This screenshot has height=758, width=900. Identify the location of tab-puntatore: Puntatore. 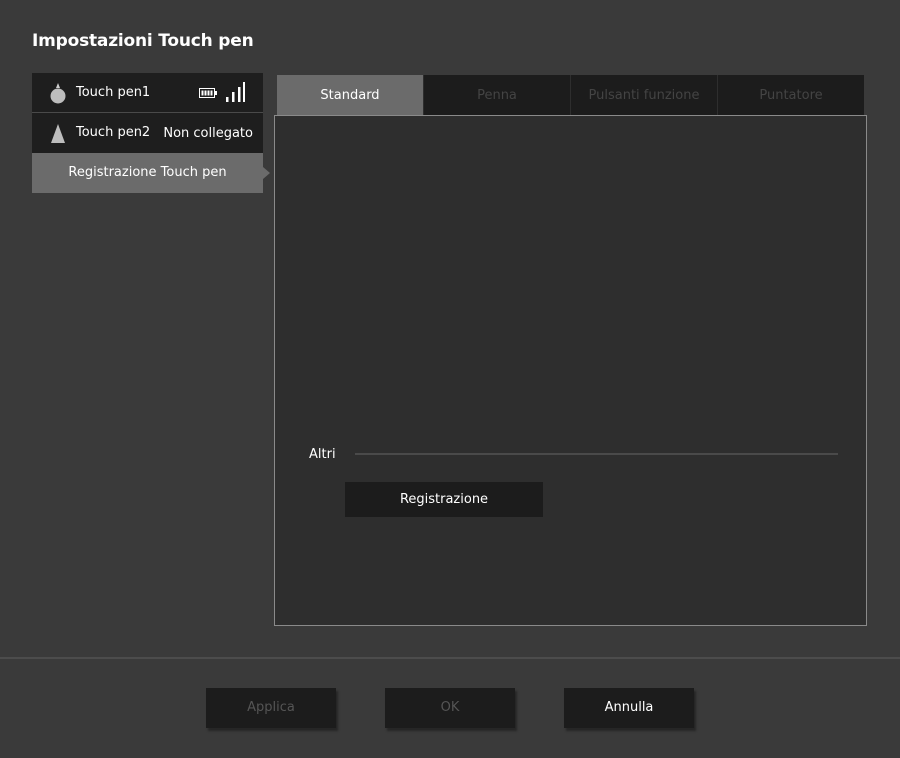
(791, 95).